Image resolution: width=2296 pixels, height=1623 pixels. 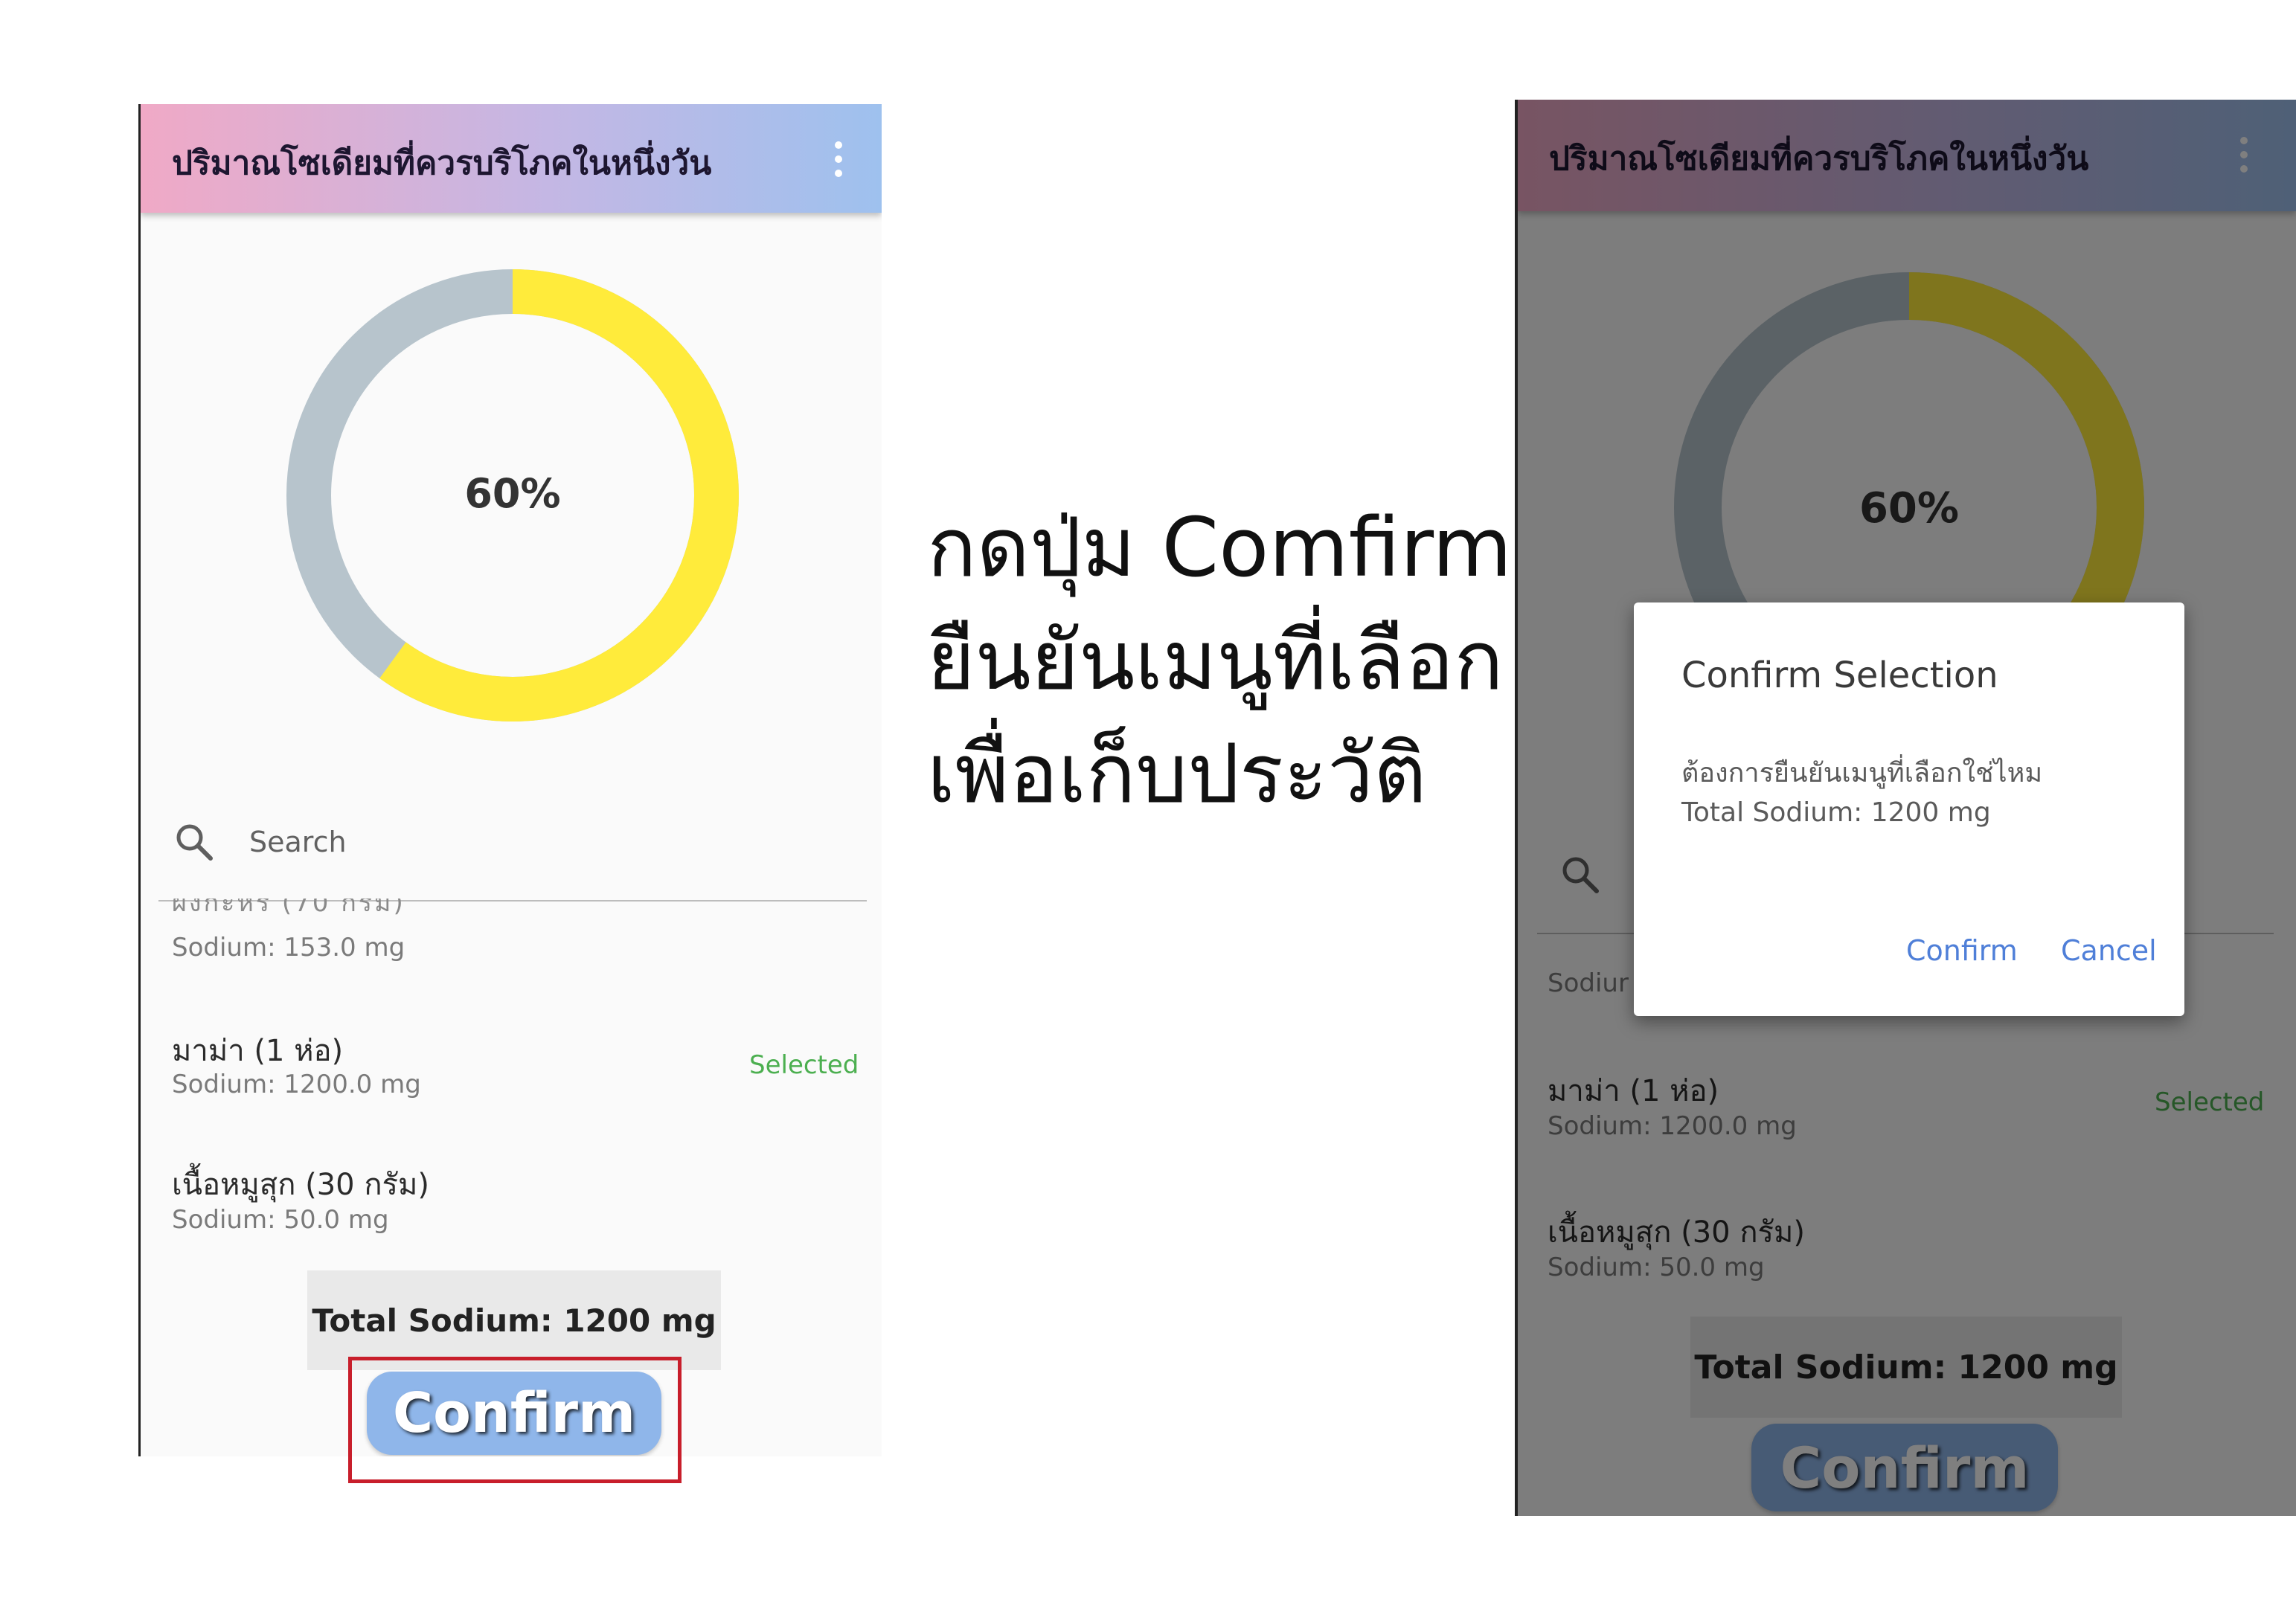 What do you see at coordinates (1962, 950) in the screenshot?
I see `dialog-confirm-button: Confirm` at bounding box center [1962, 950].